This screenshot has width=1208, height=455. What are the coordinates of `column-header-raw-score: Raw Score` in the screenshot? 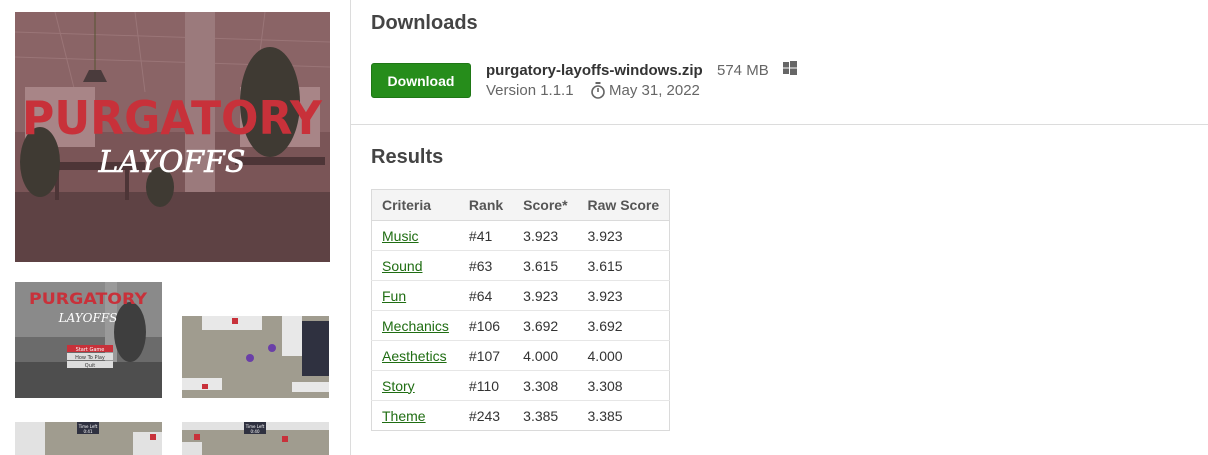 It's located at (623, 205).